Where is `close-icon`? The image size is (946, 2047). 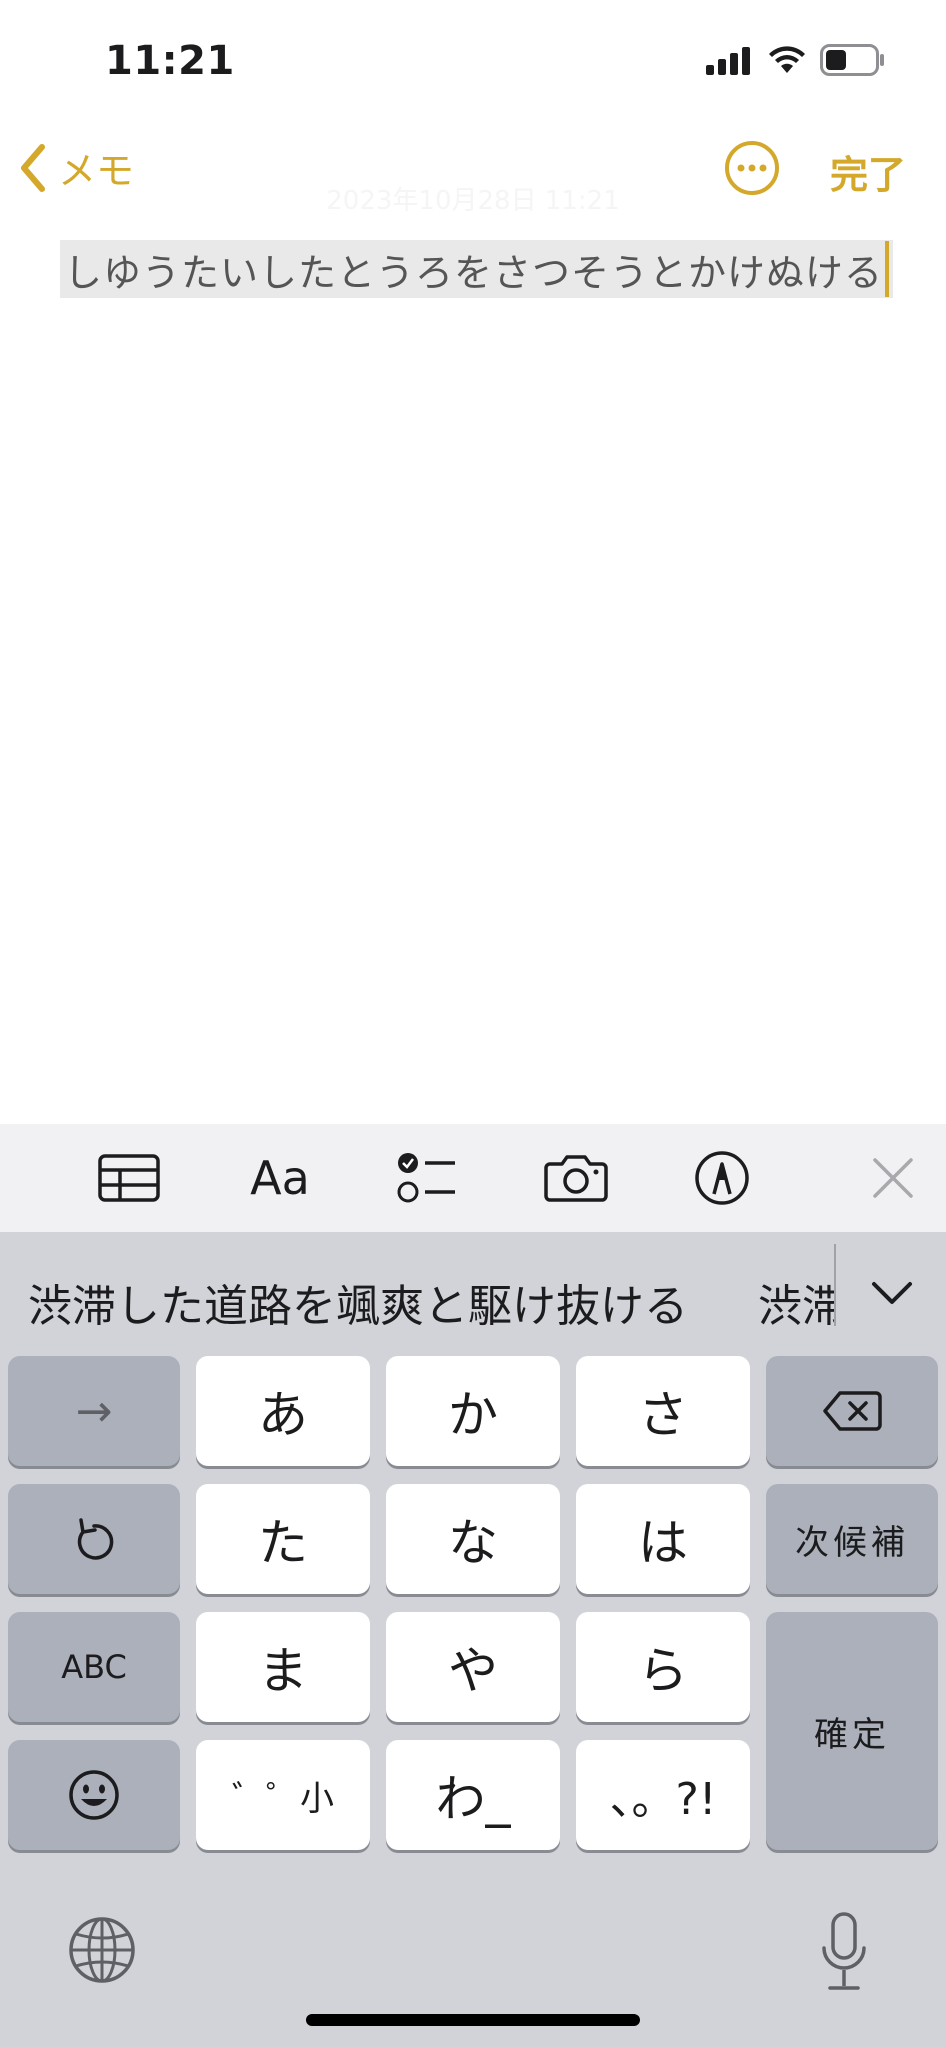
close-icon is located at coordinates (893, 1178).